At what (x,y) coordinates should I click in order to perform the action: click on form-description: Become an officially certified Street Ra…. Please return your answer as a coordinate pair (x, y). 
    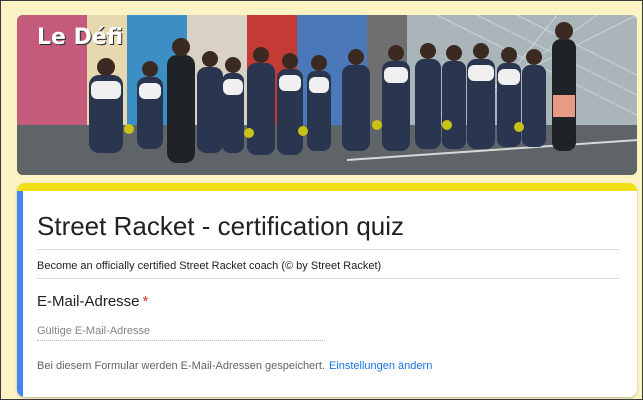
    Looking at the image, I should click on (209, 266).